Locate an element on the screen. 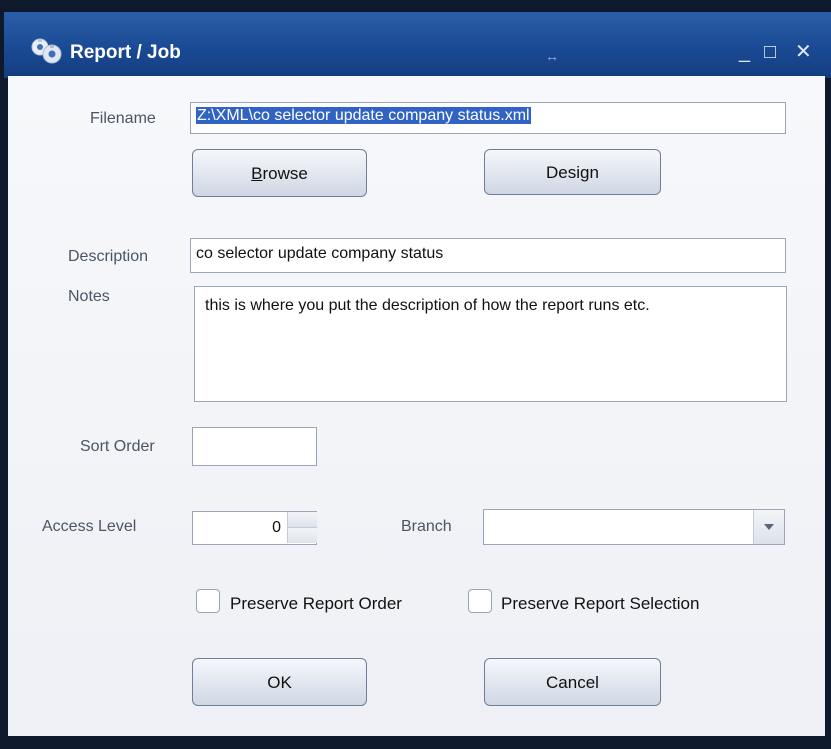 The width and height of the screenshot is (831, 749). spin-down-button is located at coordinates (302, 535).